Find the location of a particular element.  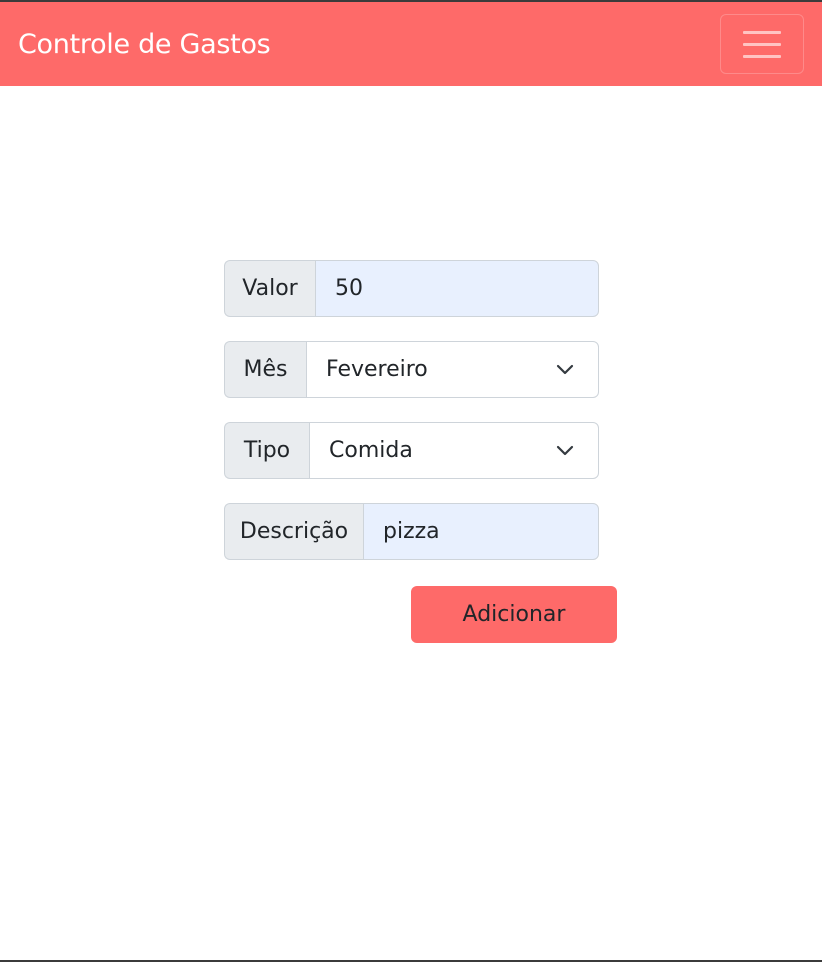

navbar-toggler-button is located at coordinates (762, 44).